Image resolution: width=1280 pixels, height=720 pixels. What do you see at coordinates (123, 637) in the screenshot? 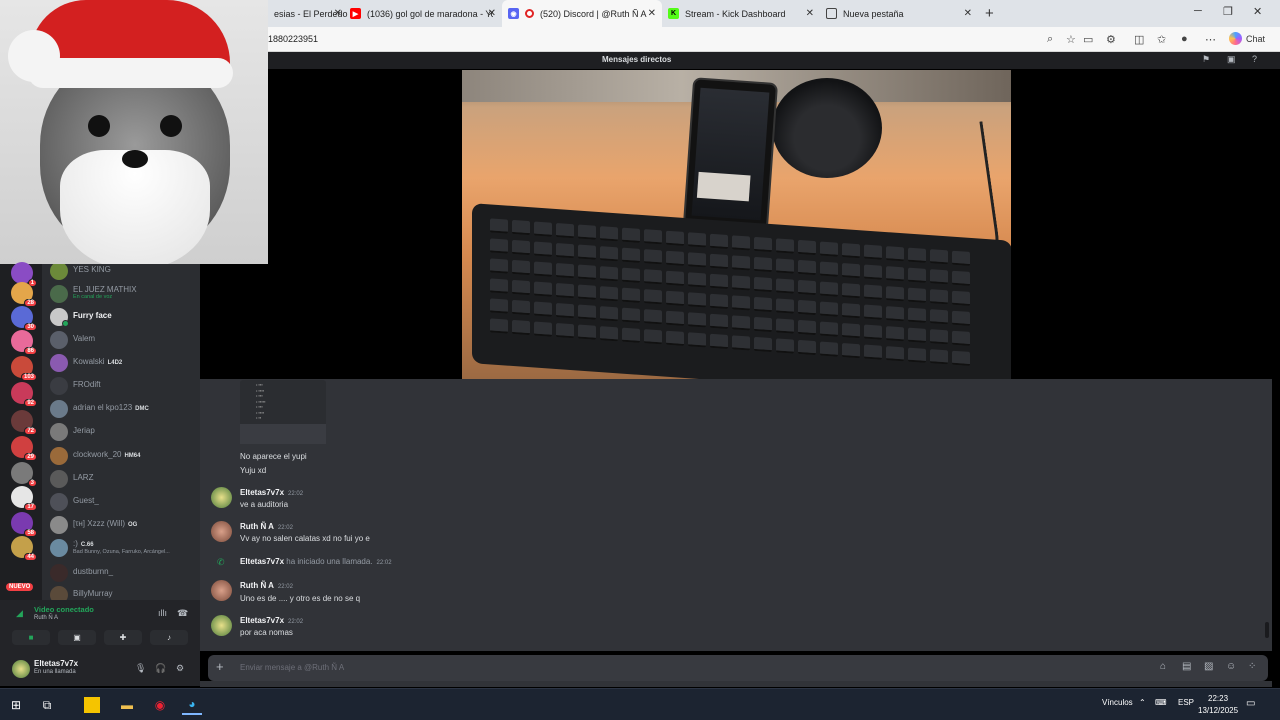
I see `activities-button: ✚` at bounding box center [123, 637].